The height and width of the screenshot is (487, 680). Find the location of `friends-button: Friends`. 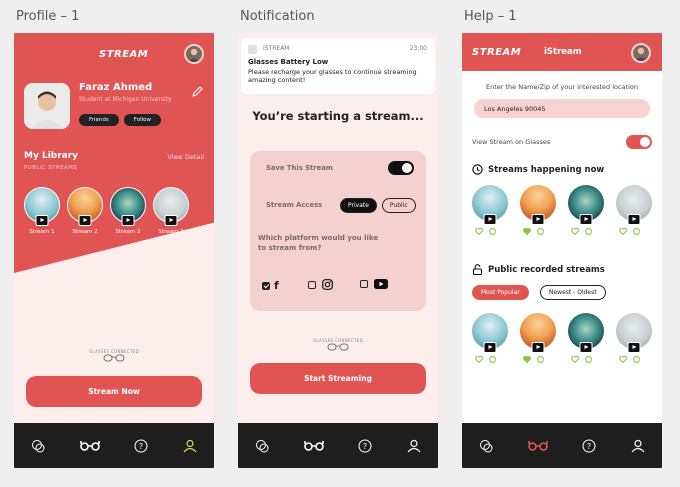

friends-button: Friends is located at coordinates (99, 120).